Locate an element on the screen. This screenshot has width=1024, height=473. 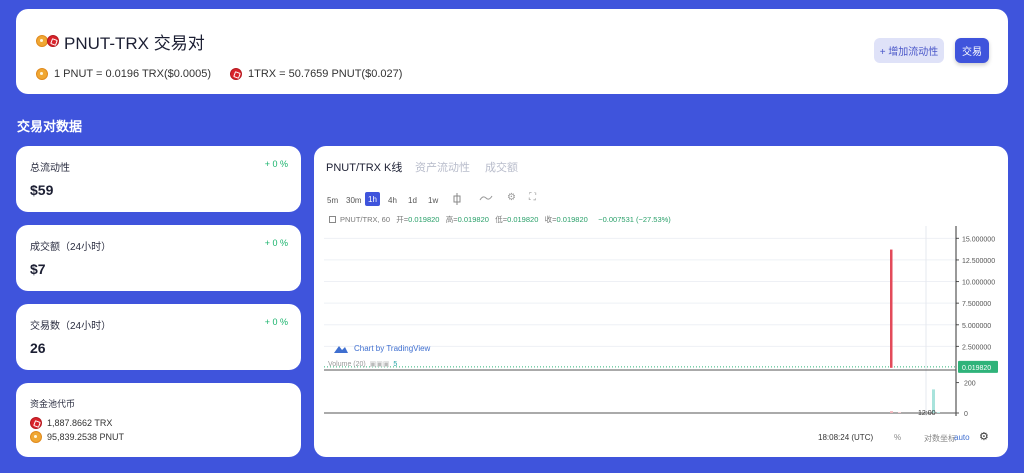
auto-scale-toggle: auto is located at coordinates (962, 437).